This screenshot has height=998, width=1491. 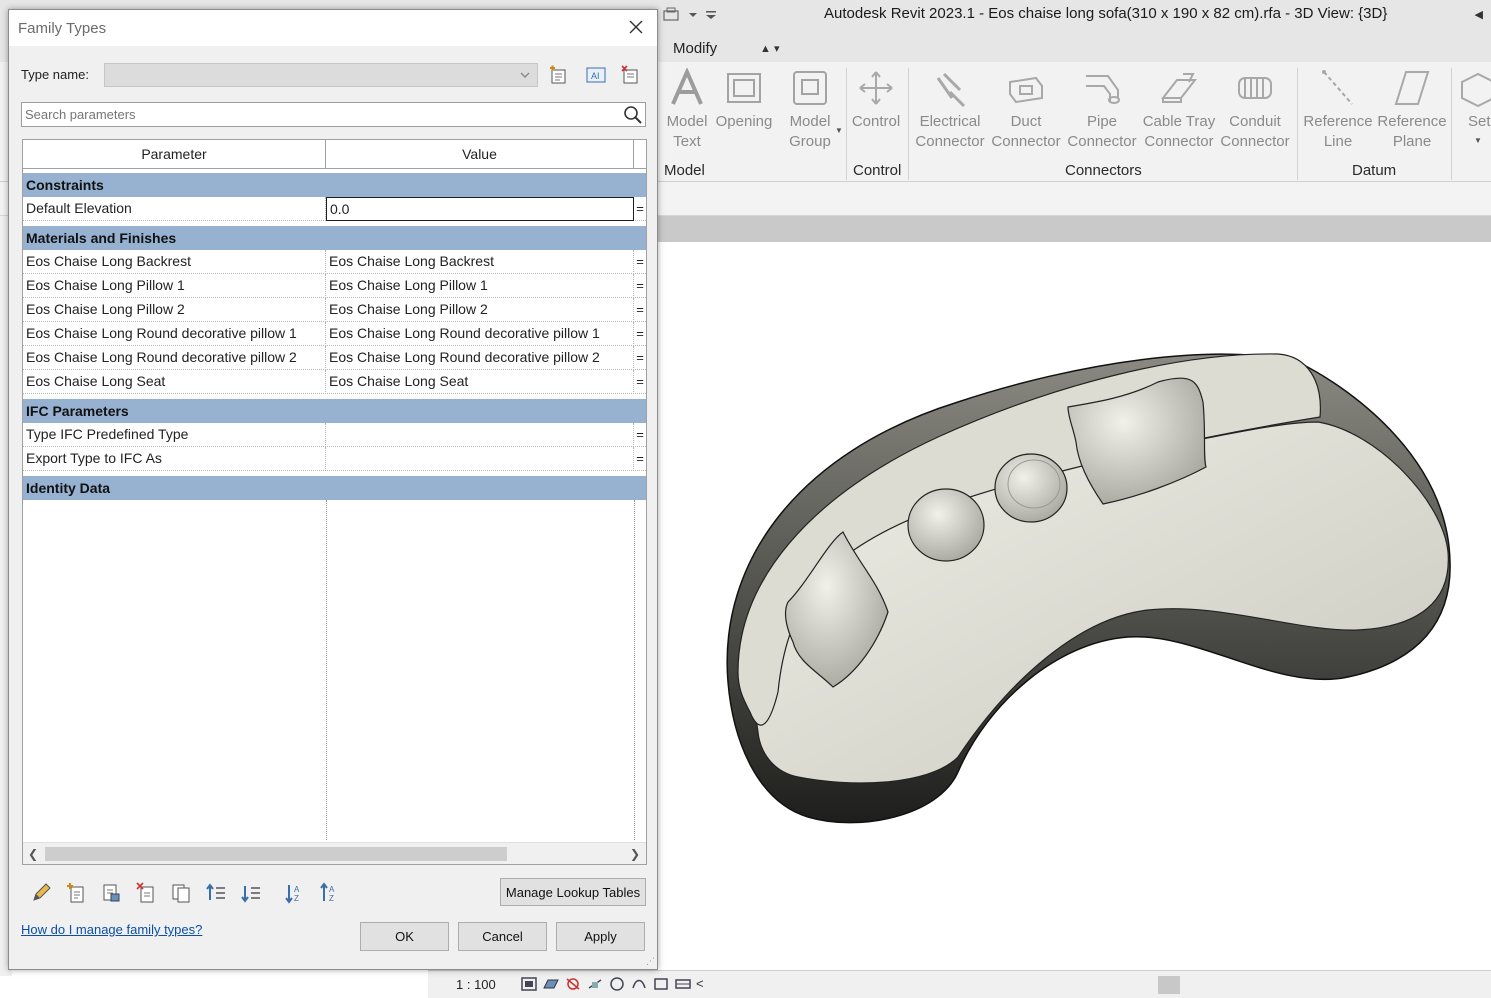 I want to click on rename-type-icon: AI, so click(x=596, y=75).